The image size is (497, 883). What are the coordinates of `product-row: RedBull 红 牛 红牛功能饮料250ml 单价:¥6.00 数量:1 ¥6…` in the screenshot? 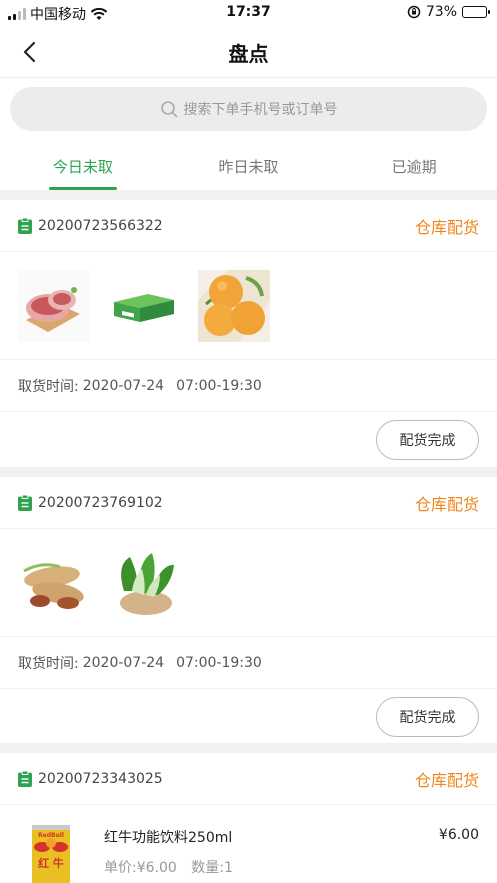 It's located at (248, 844).